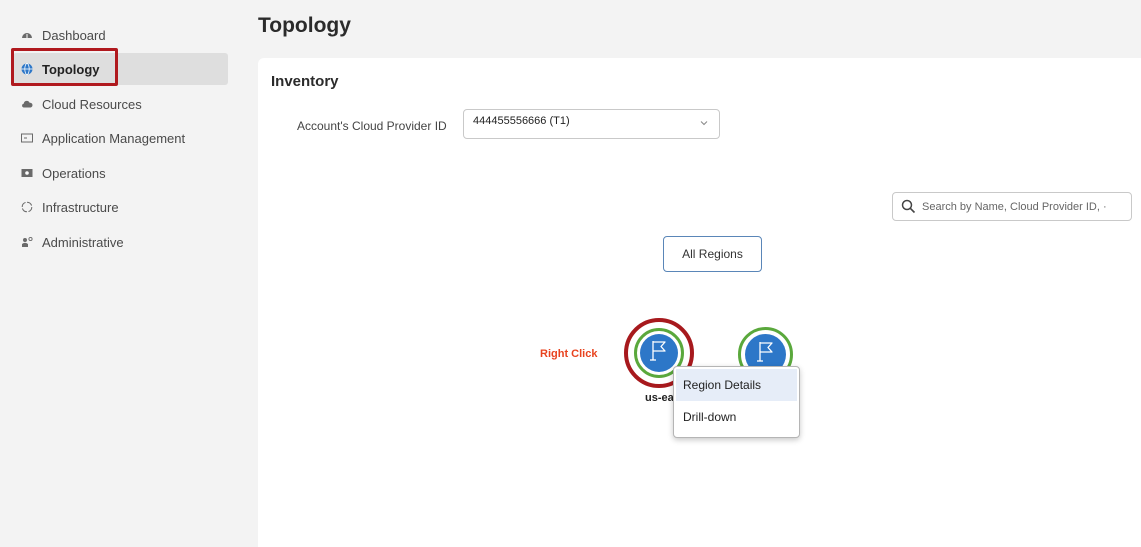 Image resolution: width=1141 pixels, height=547 pixels. Describe the element at coordinates (74, 173) in the screenshot. I see `sidebar-item-label: Operations` at that location.